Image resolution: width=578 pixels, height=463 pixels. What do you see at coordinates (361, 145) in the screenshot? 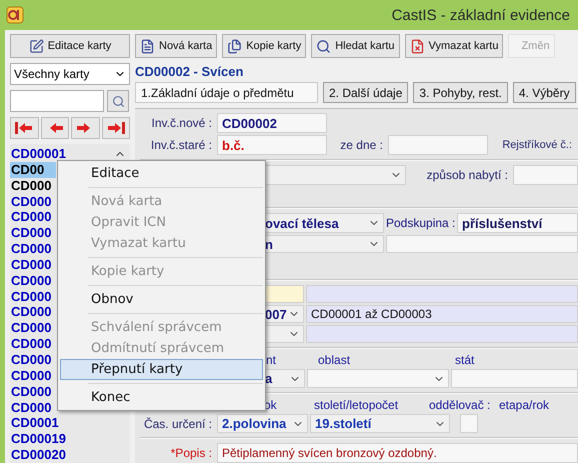
I see `field-label: ze dne :` at bounding box center [361, 145].